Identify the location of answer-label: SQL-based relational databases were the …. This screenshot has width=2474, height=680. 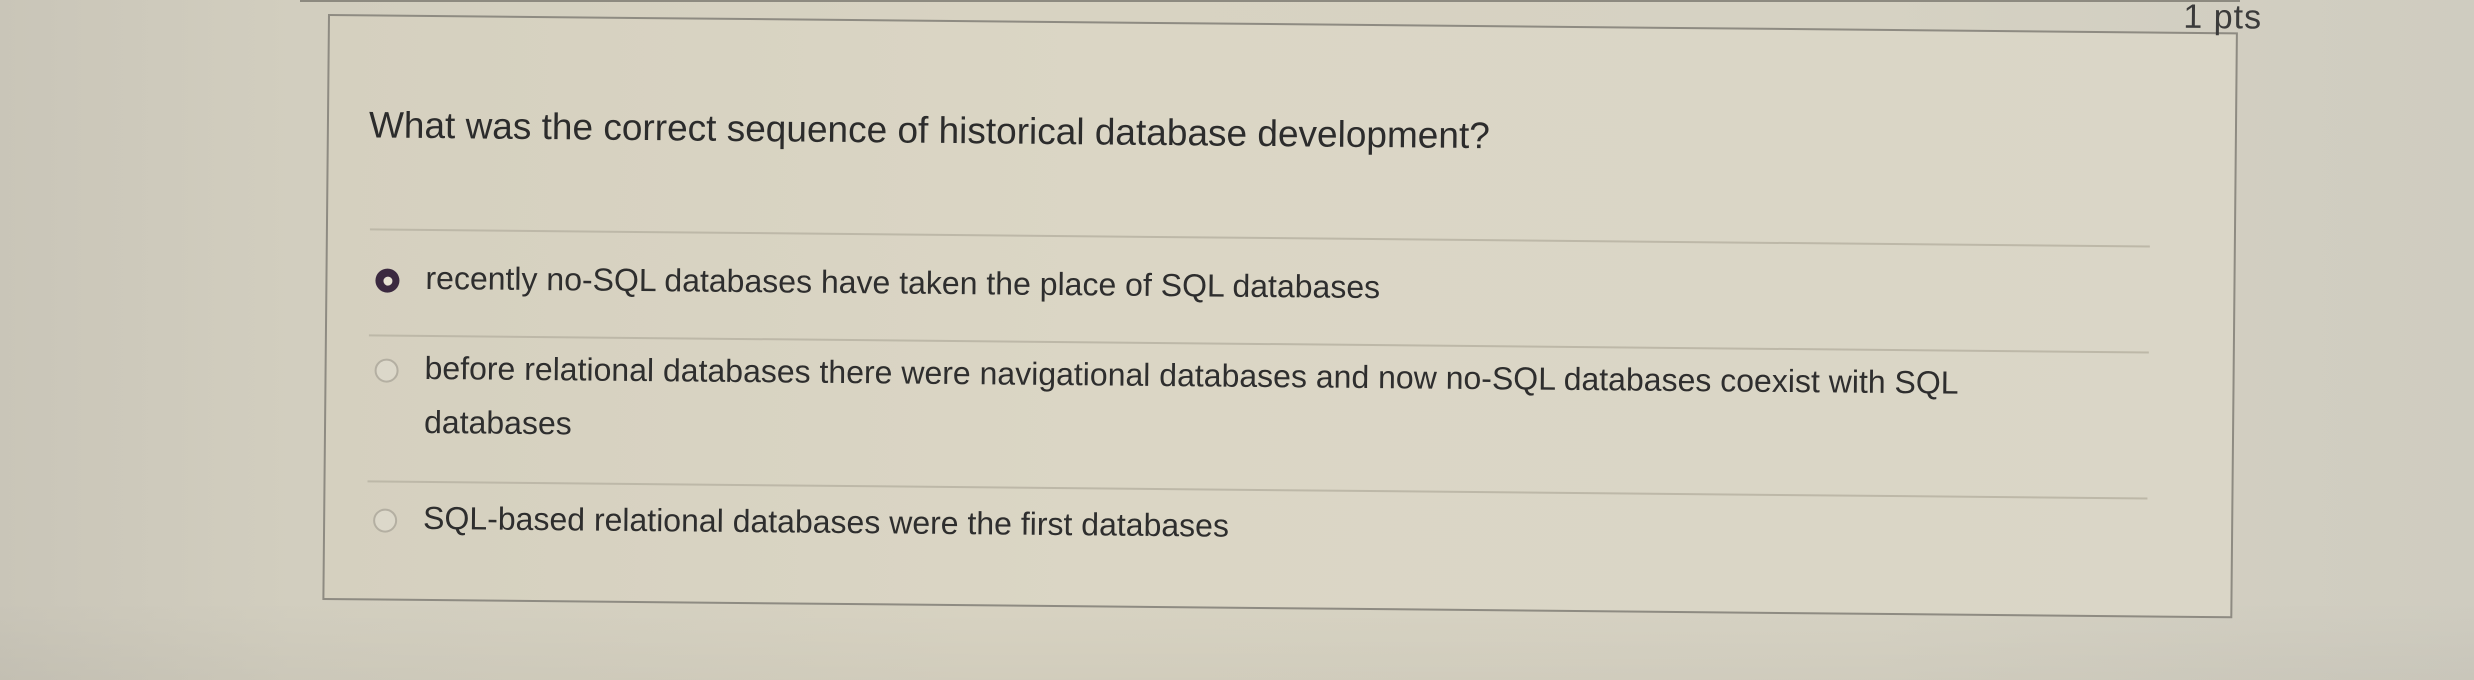
(826, 521).